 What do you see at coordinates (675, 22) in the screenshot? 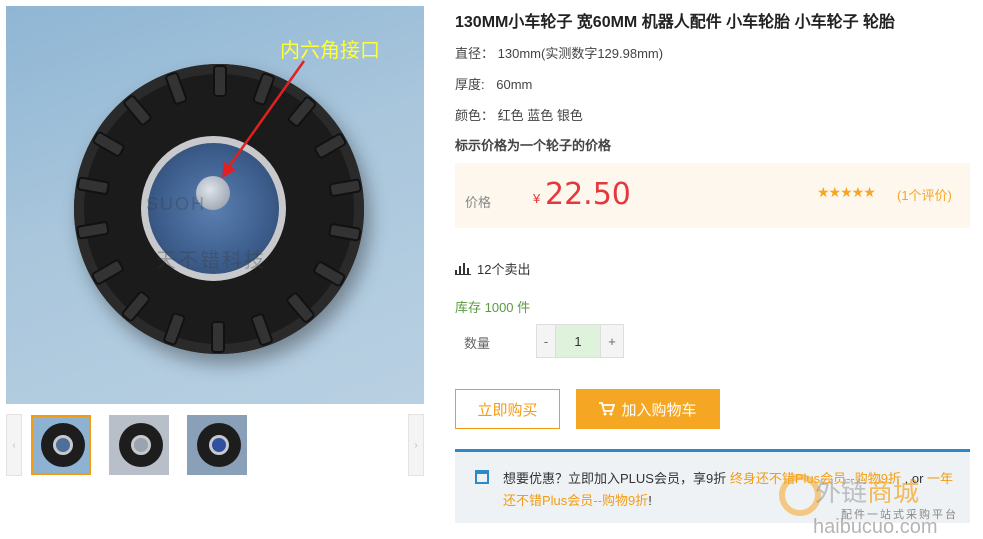
I see `product-title: 130MM小车轮子 宽60MM 机器人配件 小车轮胎 小车轮子 轮胎` at bounding box center [675, 22].